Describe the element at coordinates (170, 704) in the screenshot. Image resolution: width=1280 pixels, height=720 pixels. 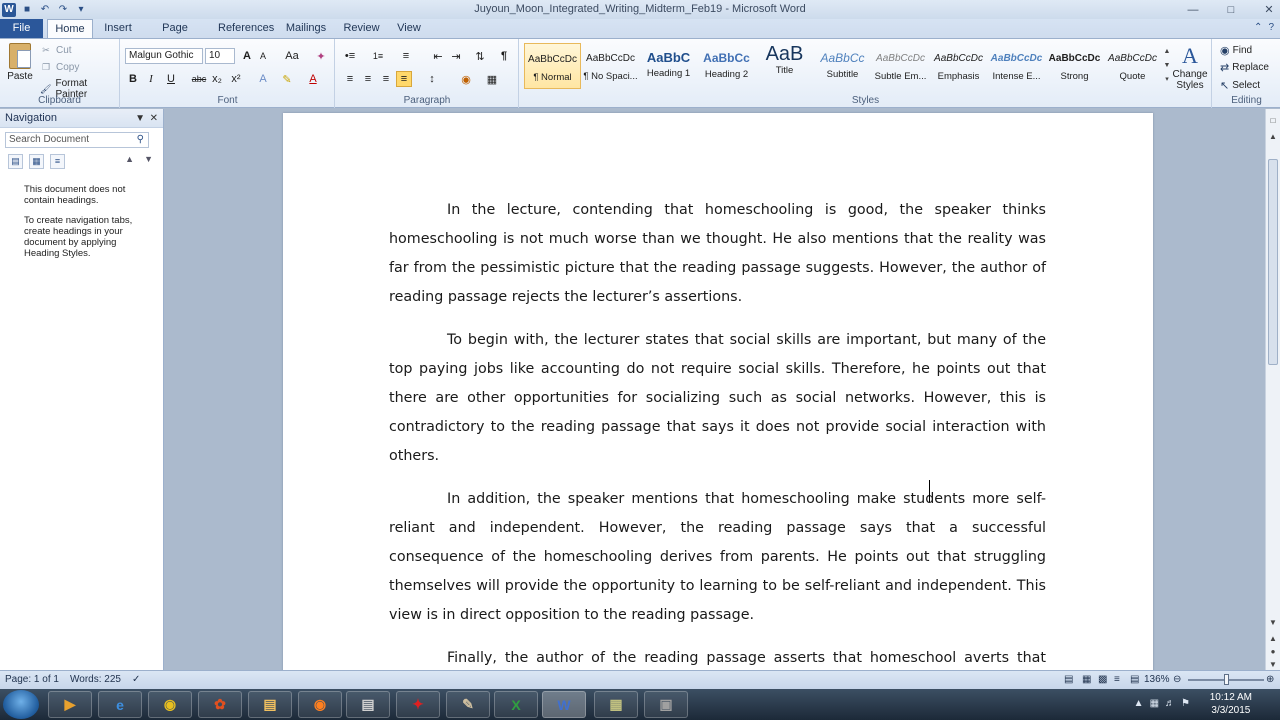
I see `chrome-icon: ◉` at that location.